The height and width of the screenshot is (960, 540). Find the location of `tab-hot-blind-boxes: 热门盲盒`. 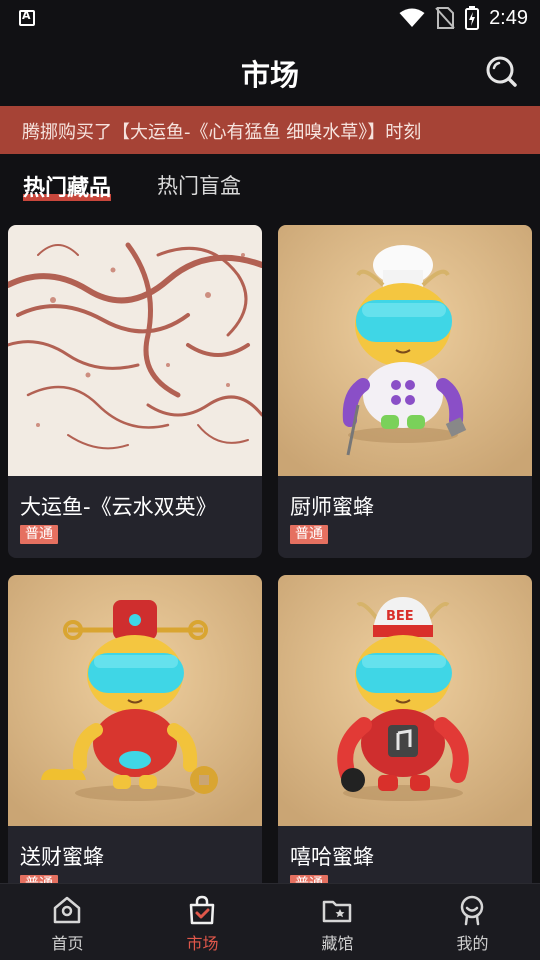

tab-hot-blind-boxes: 热门盲盒 is located at coordinates (199, 185).